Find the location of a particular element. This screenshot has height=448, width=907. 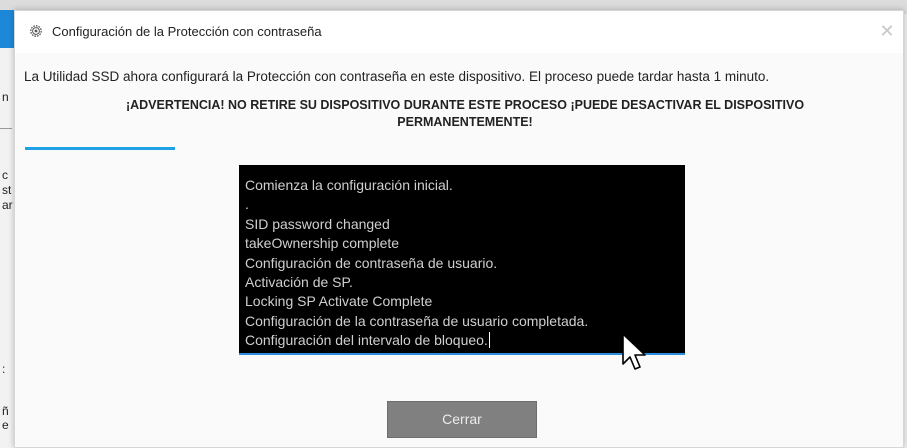

background-text-fragment: c is located at coordinates (5, 175).